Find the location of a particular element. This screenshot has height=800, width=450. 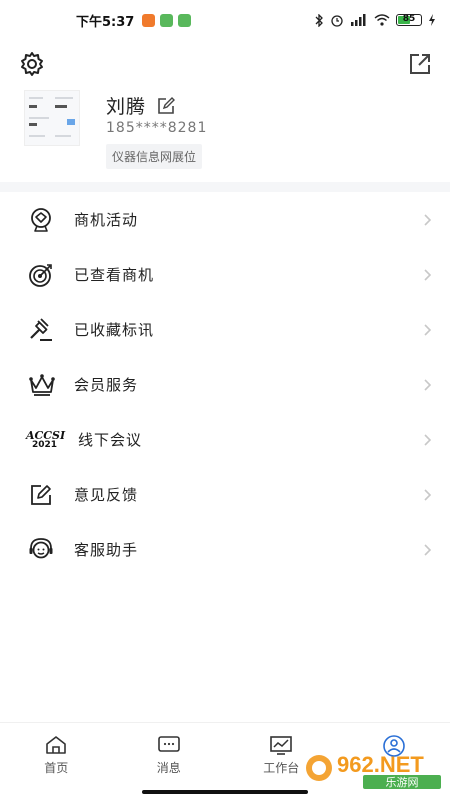

menu-label: 已查看商机 is located at coordinates (114, 275).